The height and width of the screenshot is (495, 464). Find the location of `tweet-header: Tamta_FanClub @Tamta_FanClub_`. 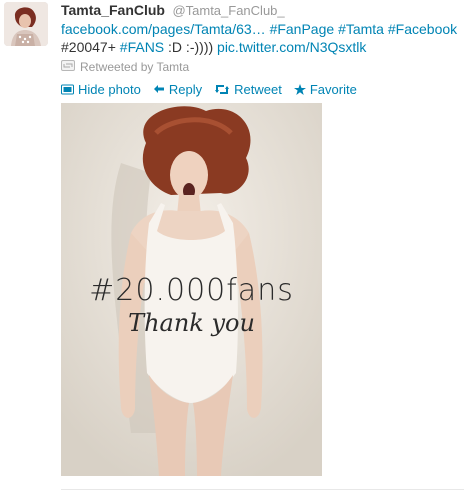

tweet-header: Tamta_FanClub @Tamta_FanClub_ is located at coordinates (260, 10).